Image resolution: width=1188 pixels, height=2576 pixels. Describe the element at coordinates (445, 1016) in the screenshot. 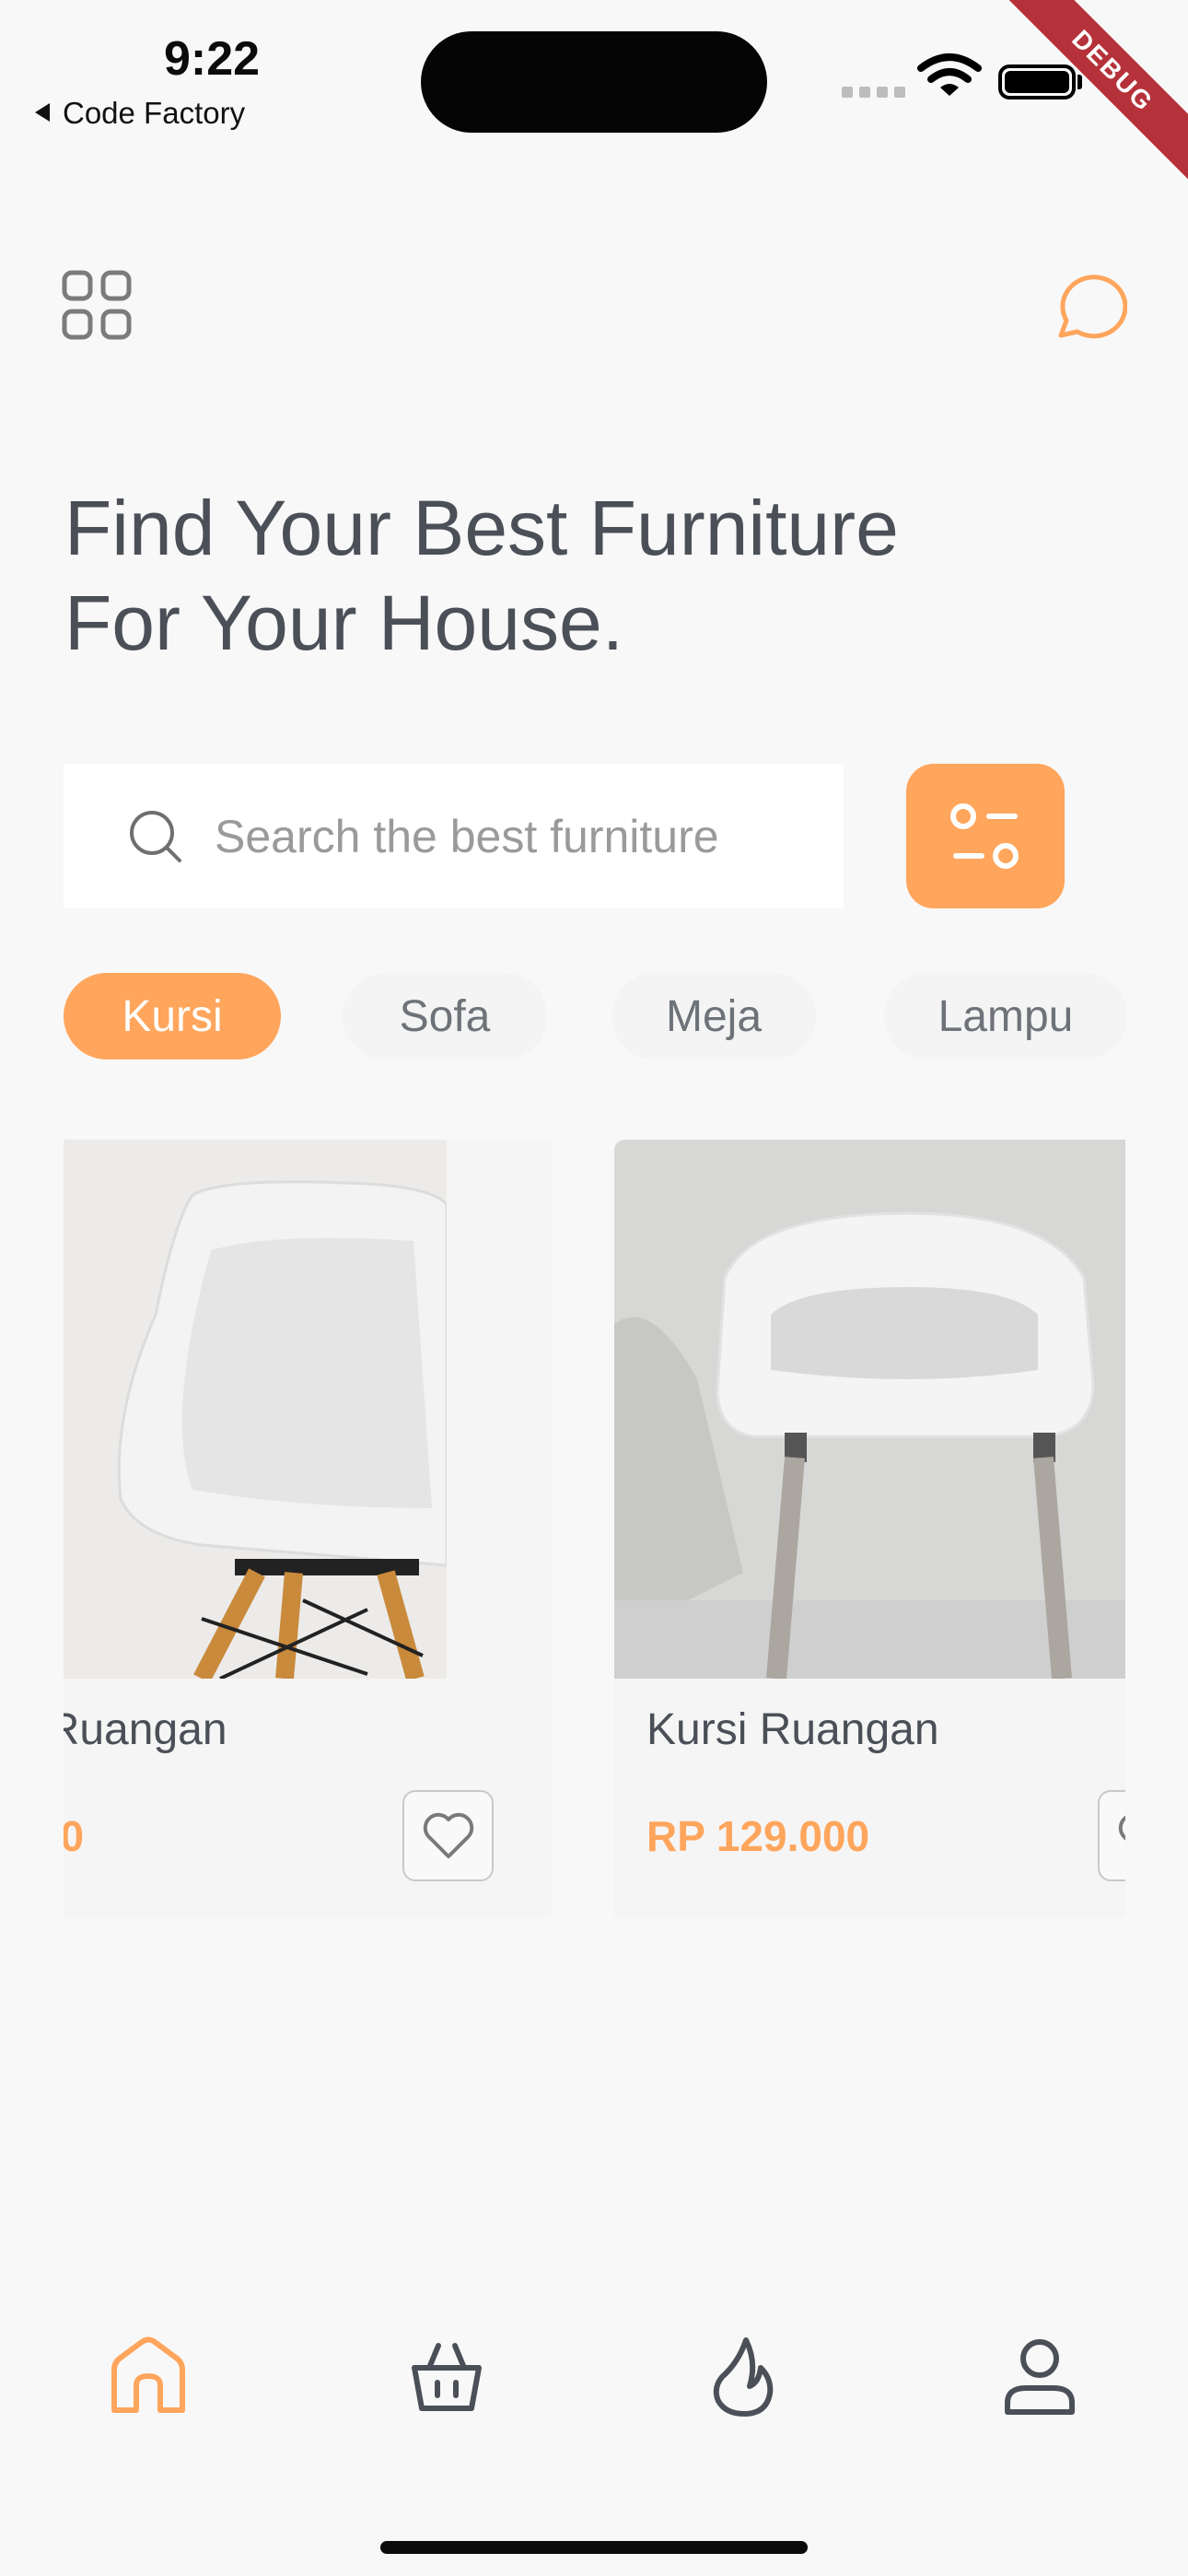

I see `category-chip-sofa: Sofa` at that location.